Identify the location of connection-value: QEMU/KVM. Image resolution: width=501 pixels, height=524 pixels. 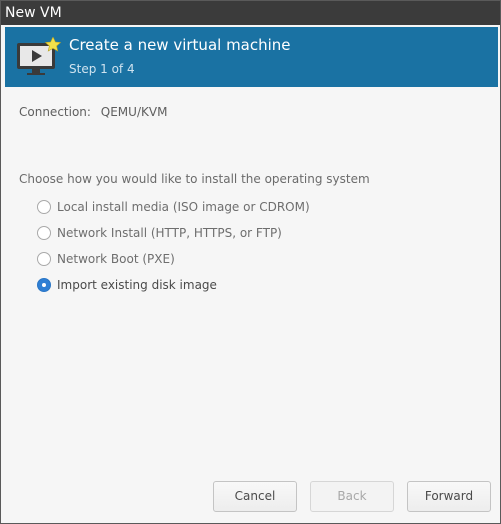
(134, 112).